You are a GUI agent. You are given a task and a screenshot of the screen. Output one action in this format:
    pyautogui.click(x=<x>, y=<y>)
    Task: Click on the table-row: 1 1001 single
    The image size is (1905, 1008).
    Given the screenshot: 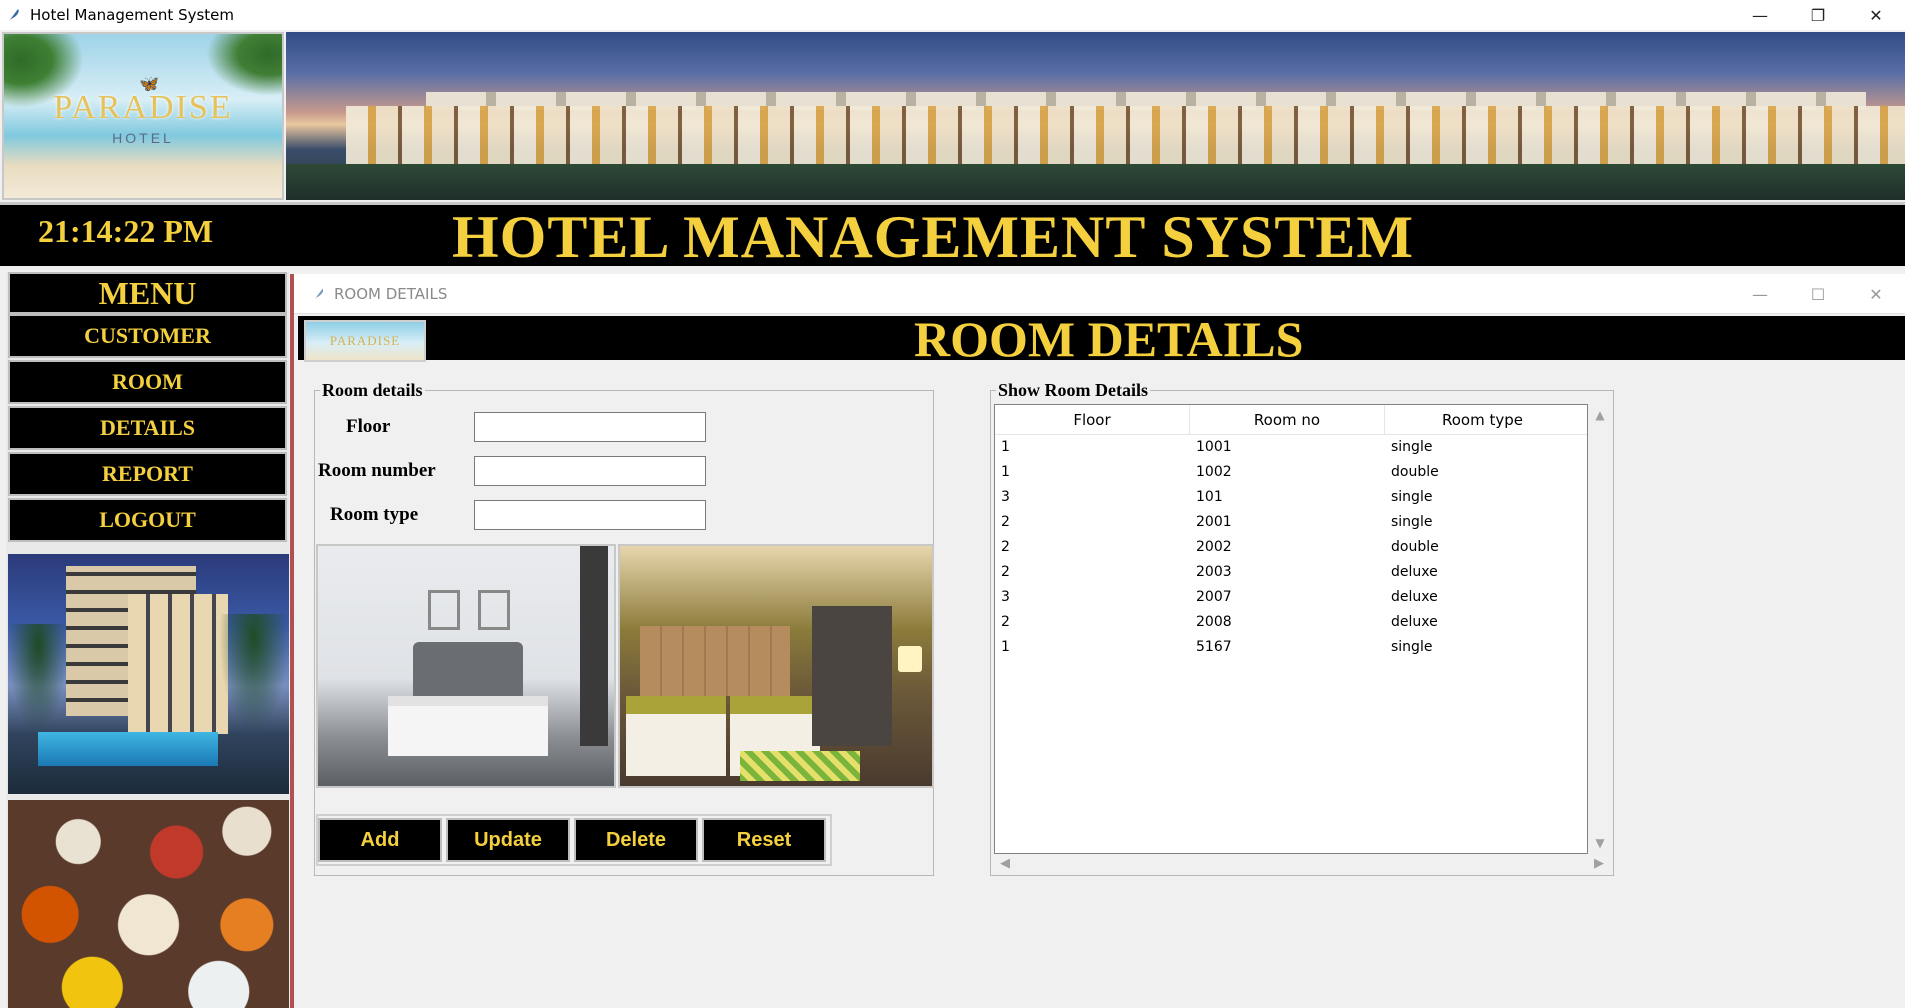 What is the action you would take?
    pyautogui.click(x=1291, y=447)
    